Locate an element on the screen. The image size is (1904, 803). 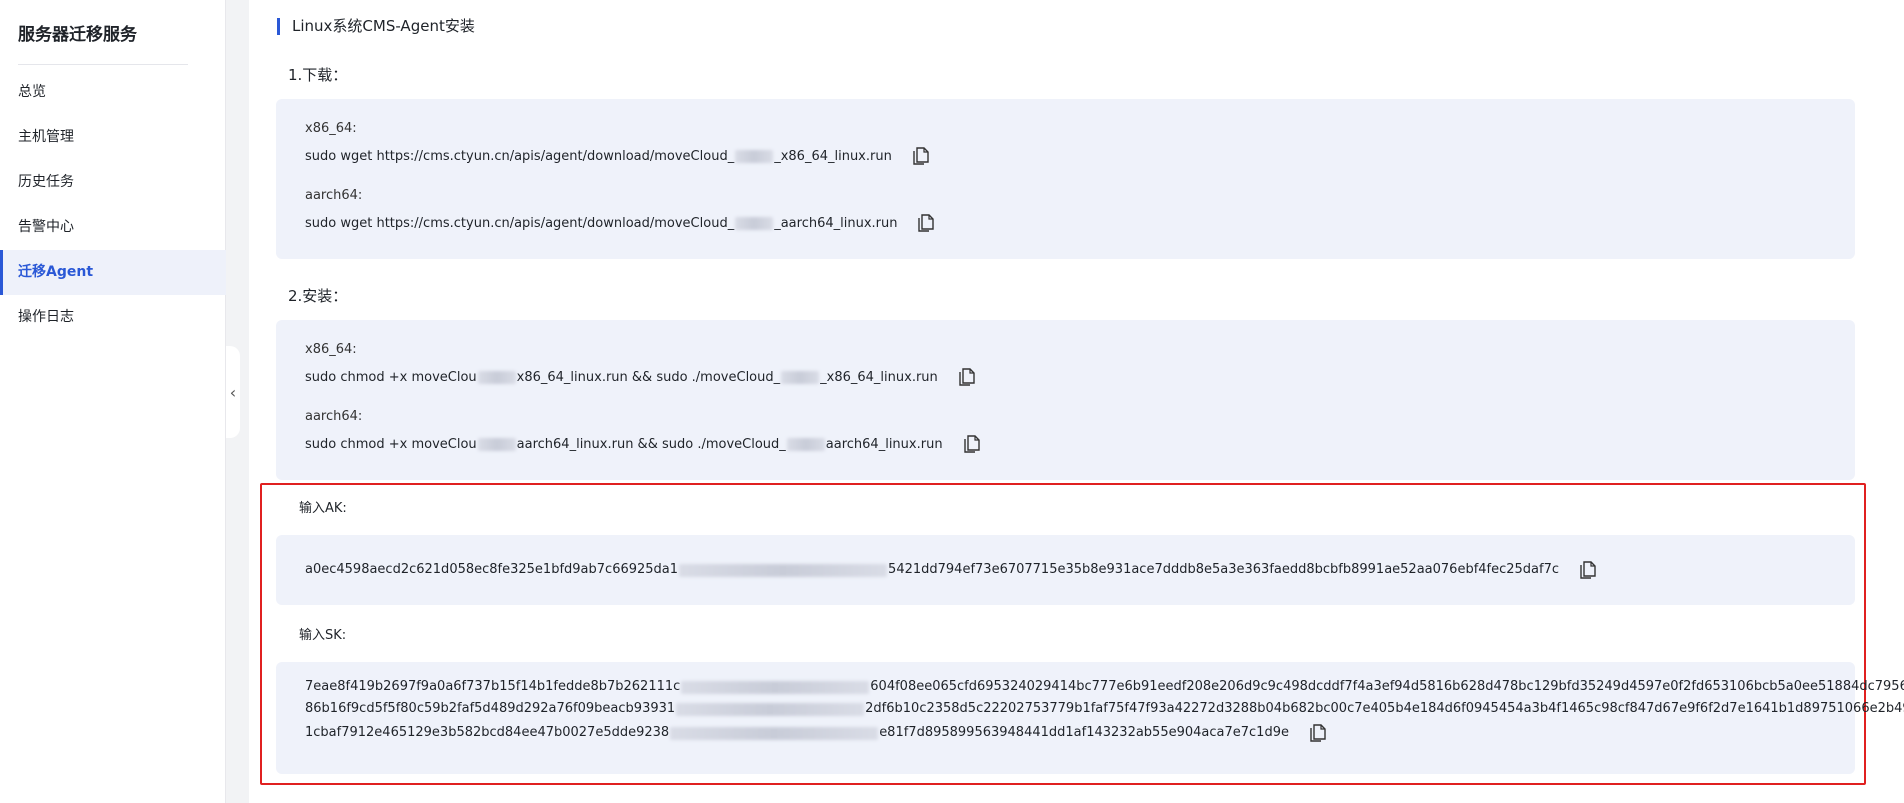
ak-label: 输入AK: is located at coordinates (323, 508).